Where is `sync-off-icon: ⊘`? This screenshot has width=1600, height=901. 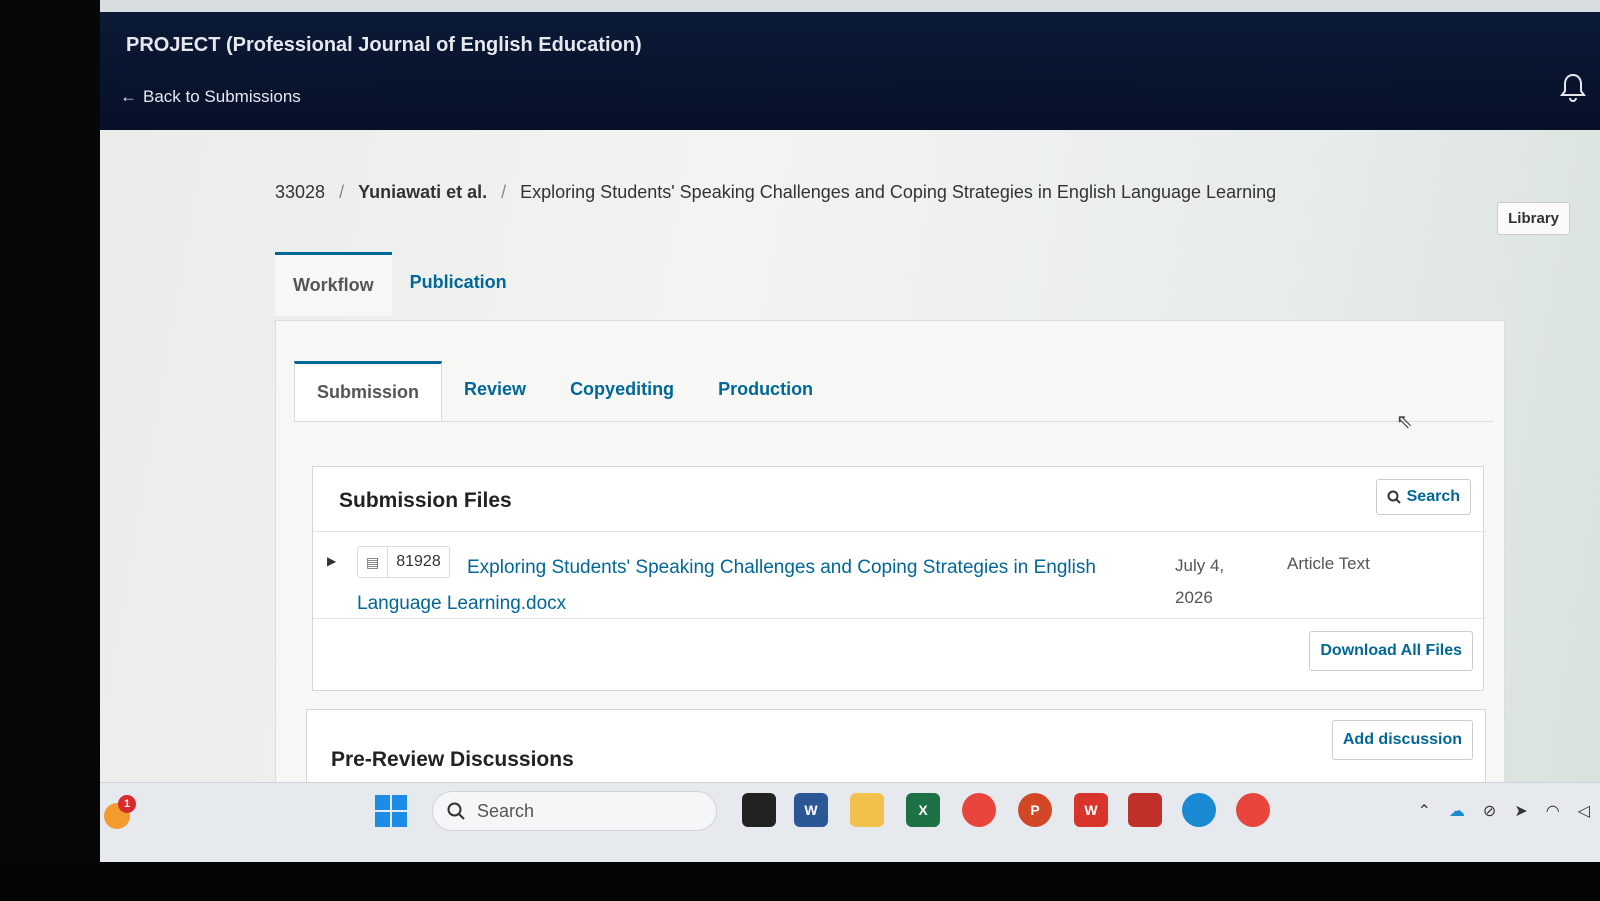
sync-off-icon: ⊘ is located at coordinates (1489, 811).